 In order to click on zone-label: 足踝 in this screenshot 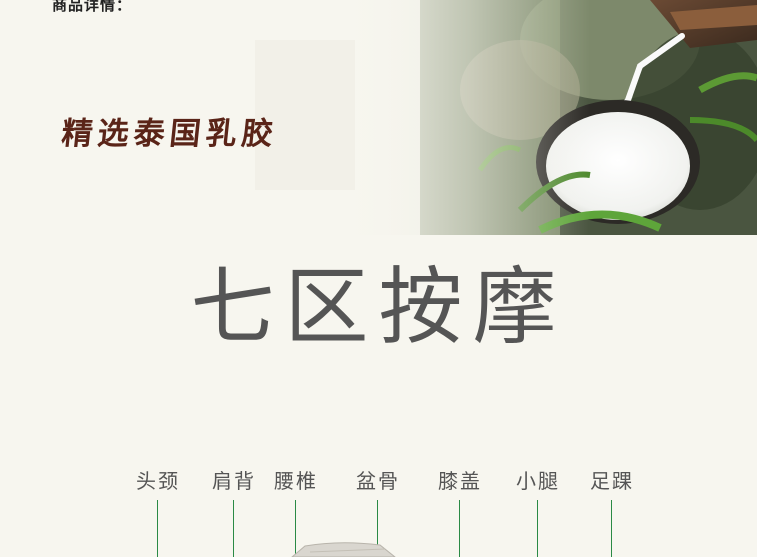, I will do `click(612, 481)`.